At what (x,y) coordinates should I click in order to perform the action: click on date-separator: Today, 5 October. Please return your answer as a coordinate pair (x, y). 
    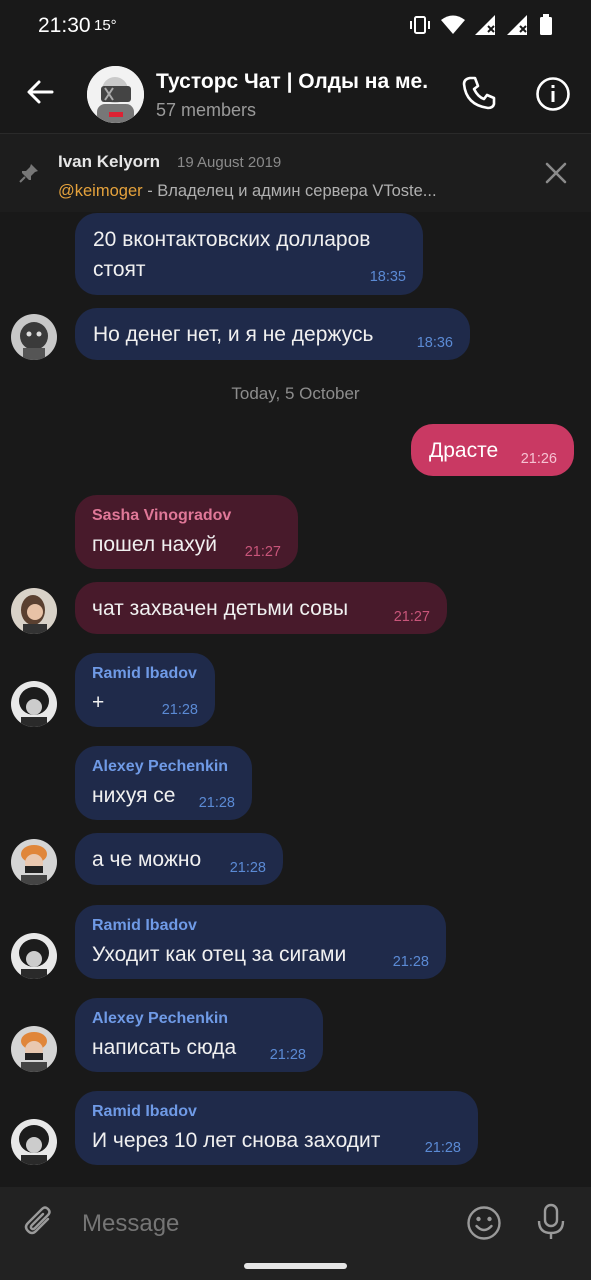
    Looking at the image, I should click on (295, 393).